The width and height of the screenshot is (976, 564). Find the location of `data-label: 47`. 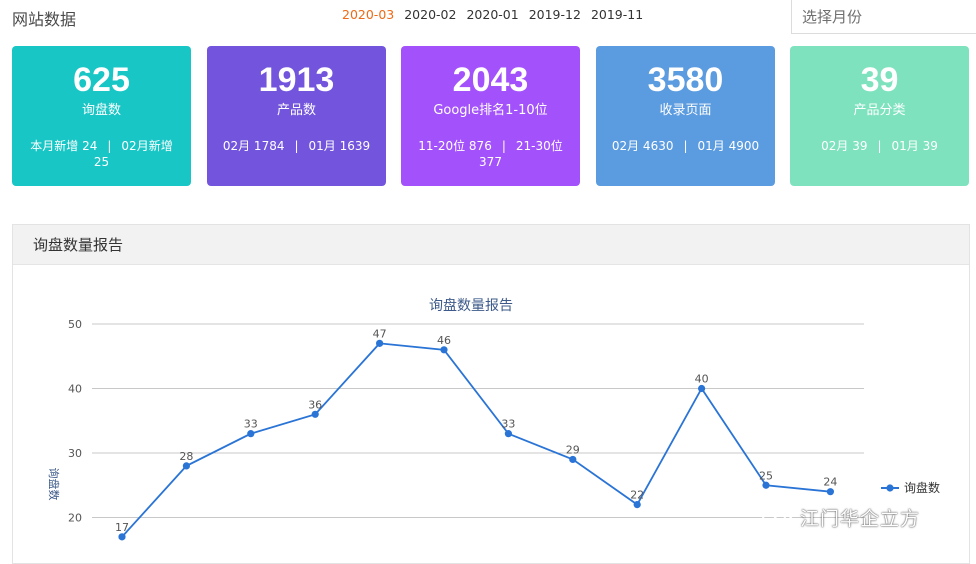

data-label: 47 is located at coordinates (380, 333).